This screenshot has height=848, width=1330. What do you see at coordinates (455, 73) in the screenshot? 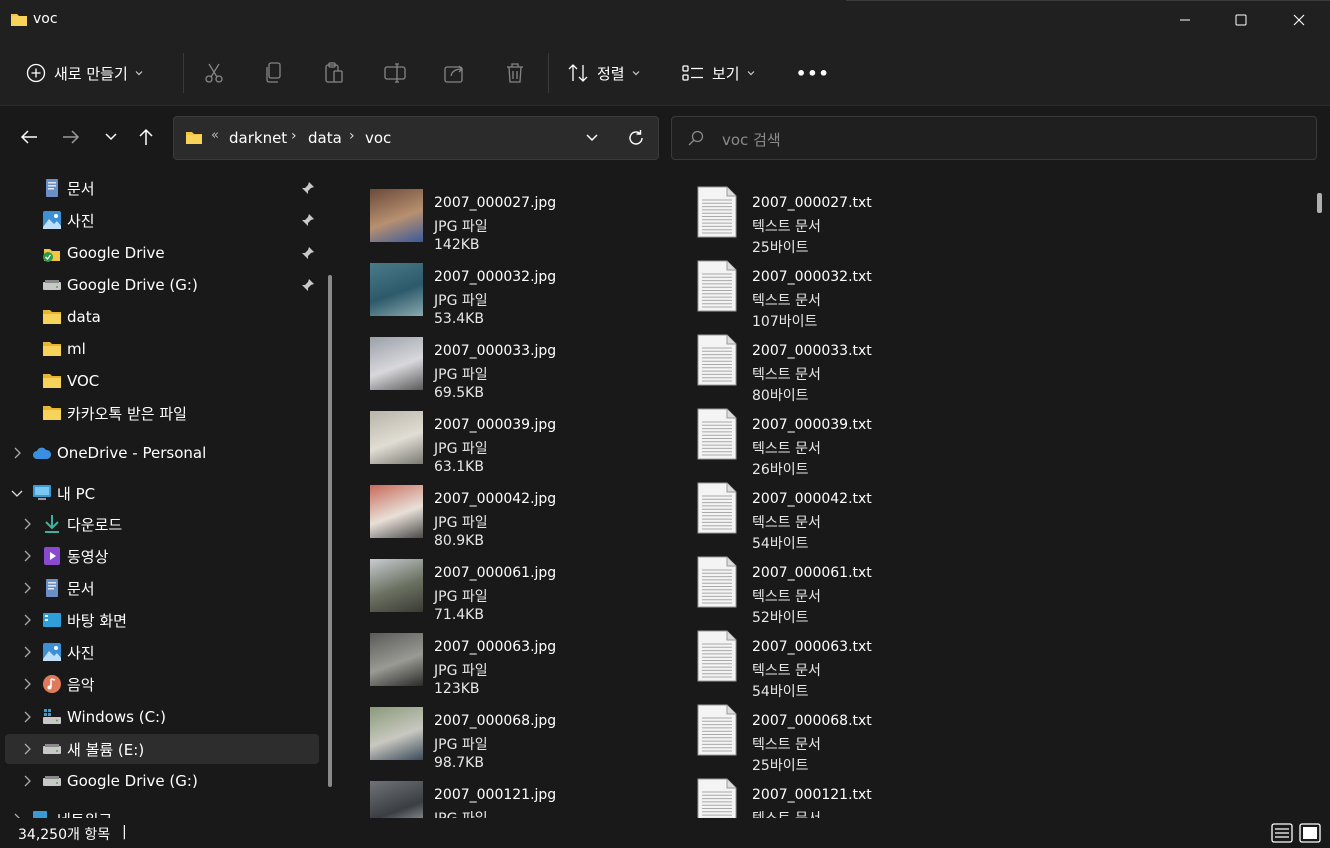
I see `share-button` at bounding box center [455, 73].